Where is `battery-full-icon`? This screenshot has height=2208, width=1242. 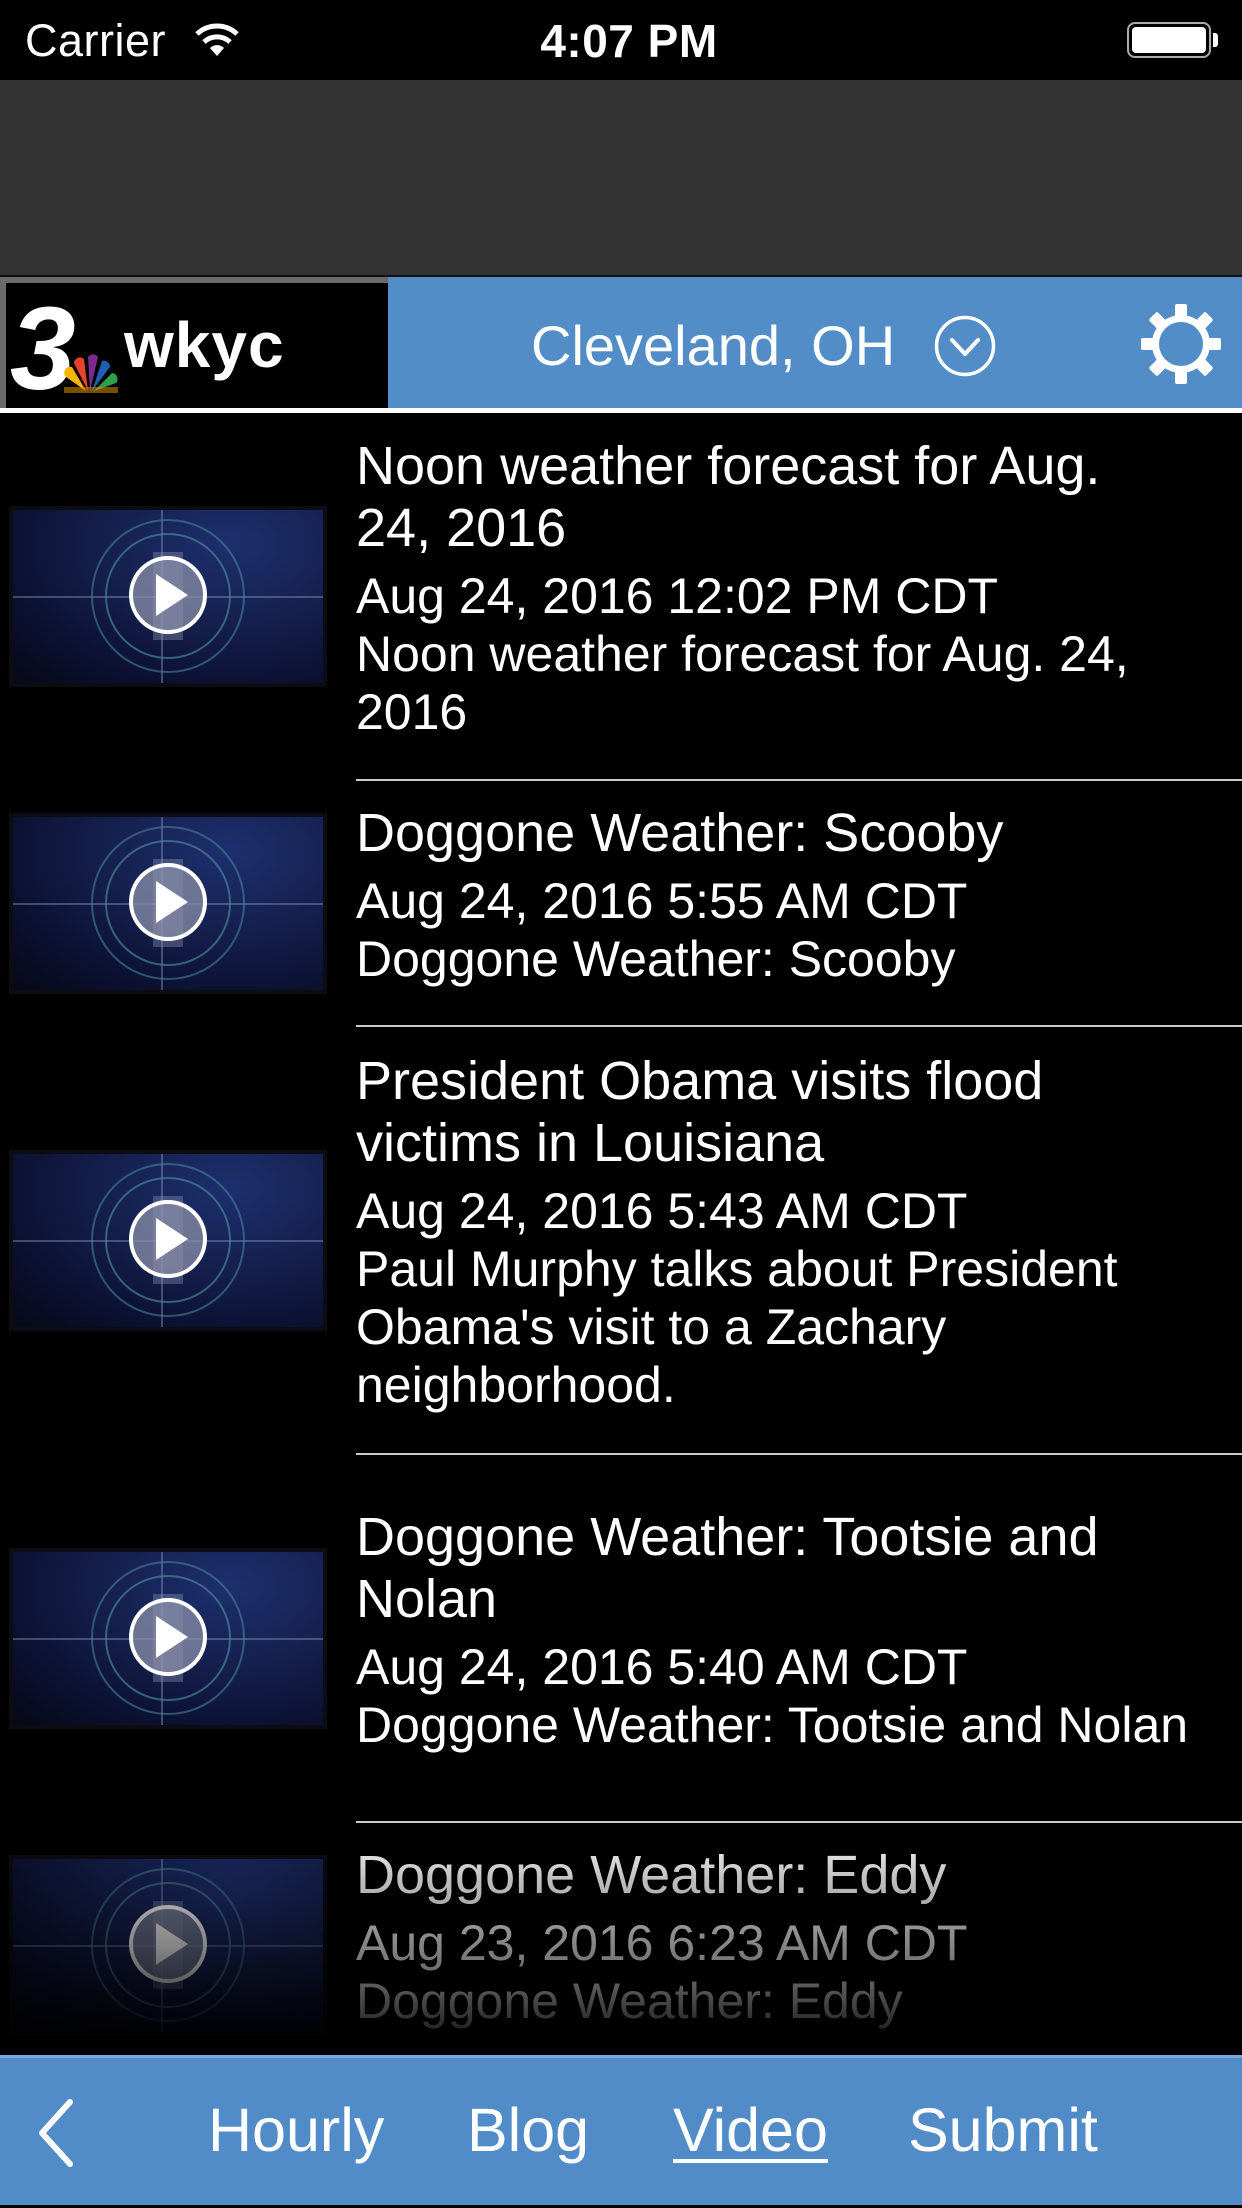
battery-full-icon is located at coordinates (1169, 40).